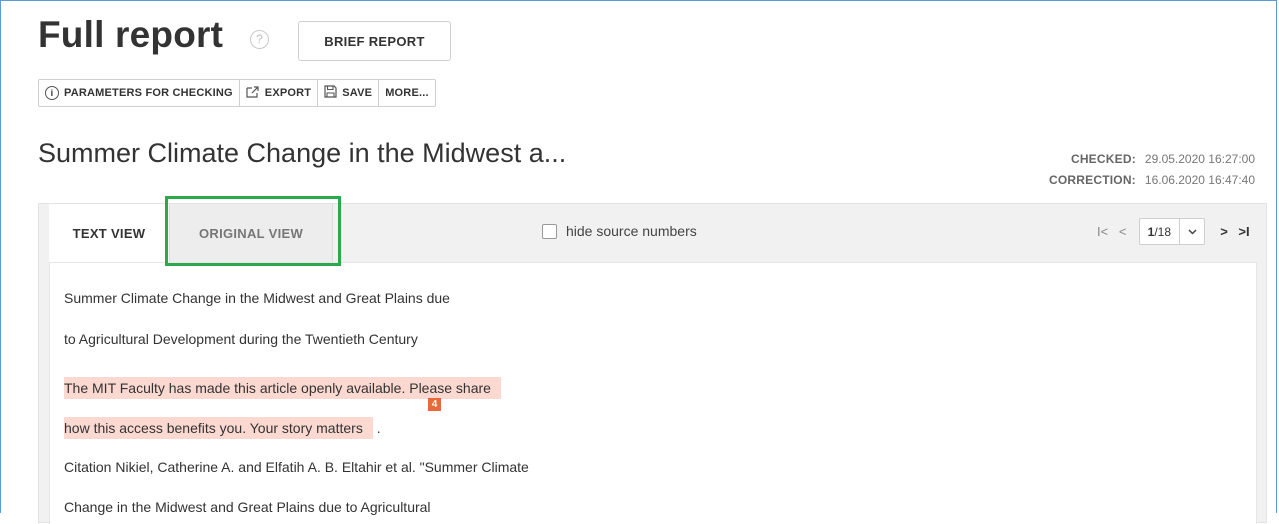 This screenshot has height=524, width=1279. Describe the element at coordinates (52, 93) in the screenshot. I see `info-icon: i` at that location.